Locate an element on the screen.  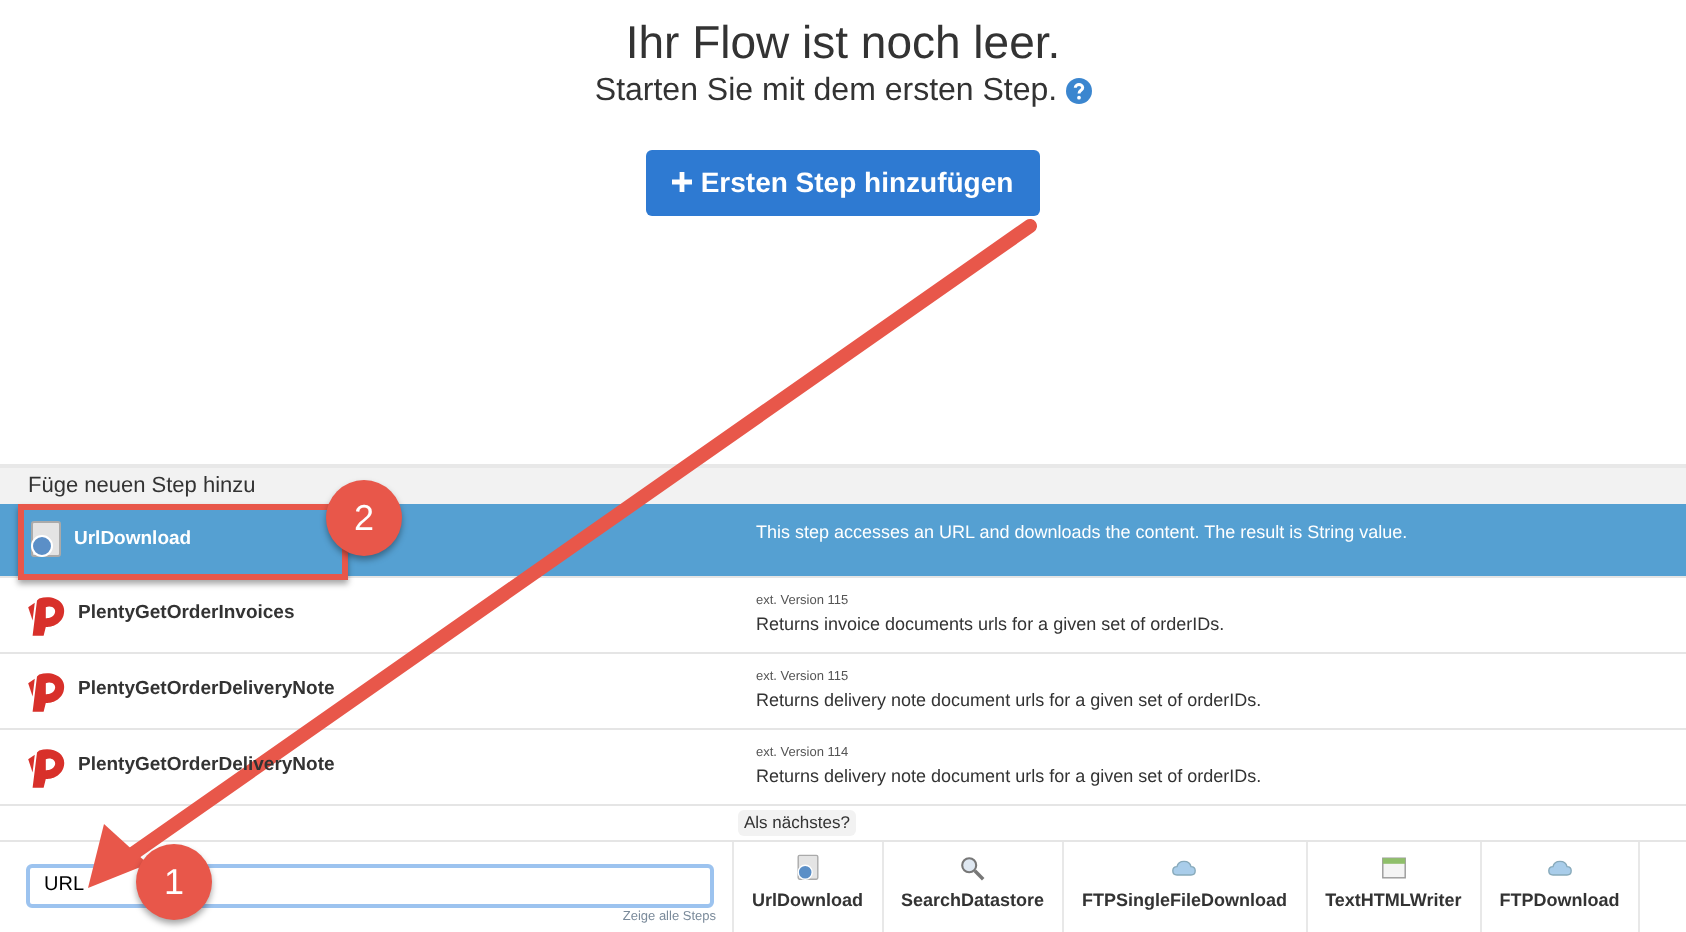
subtitle: Starten Sie mit dem ersten Step. is located at coordinates (826, 90).